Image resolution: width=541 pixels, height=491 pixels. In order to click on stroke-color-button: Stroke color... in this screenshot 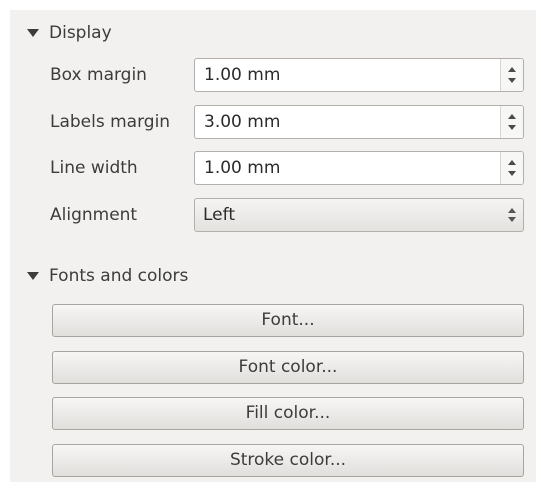, I will do `click(288, 460)`.